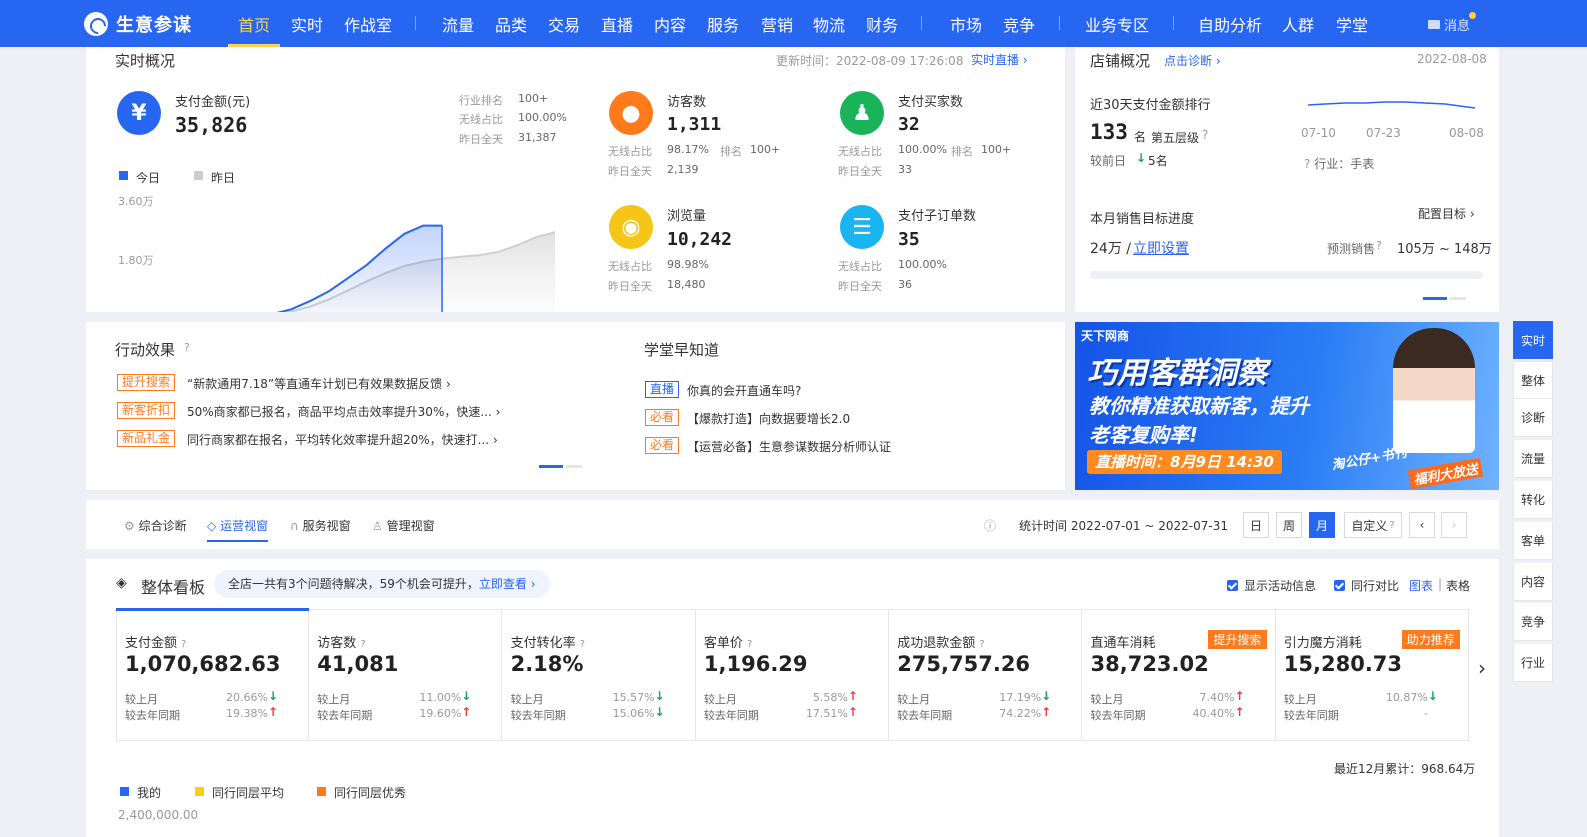 The image size is (1587, 837). I want to click on show-activity-checkbox: 显示活动信息, so click(1271, 585).